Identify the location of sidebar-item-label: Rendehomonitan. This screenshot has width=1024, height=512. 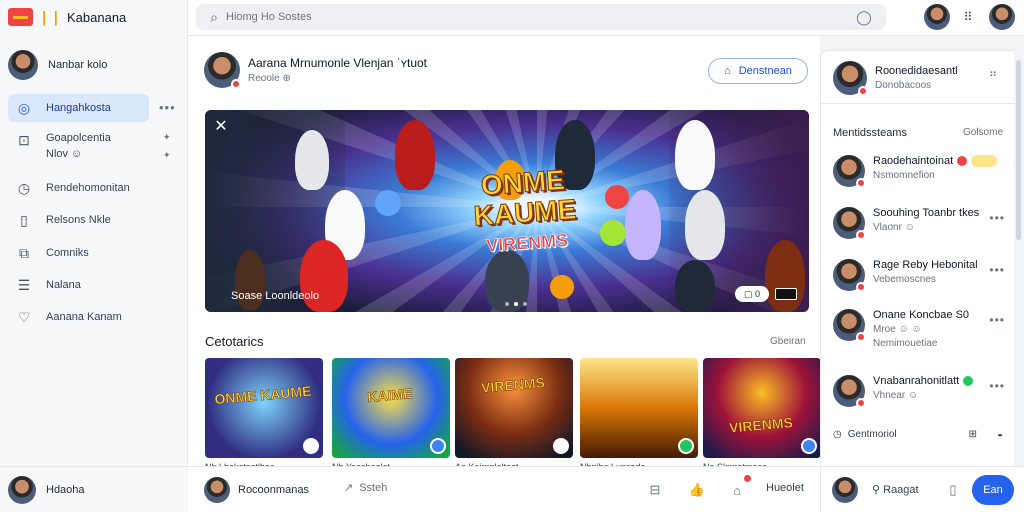
(88, 188).